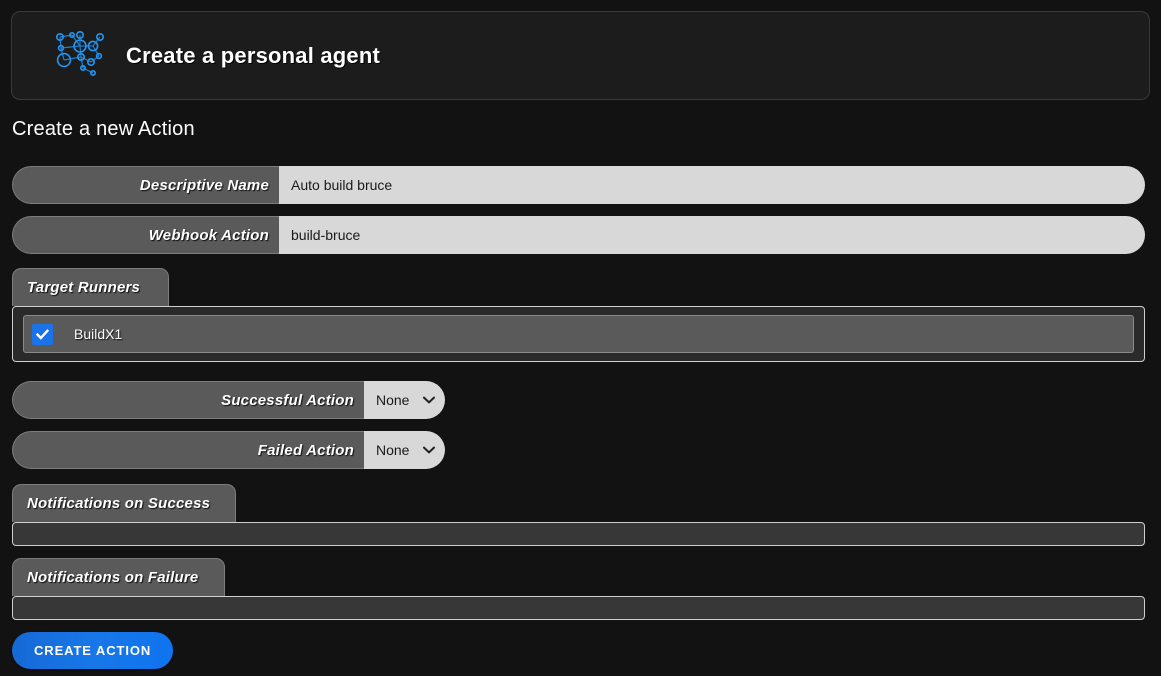 This screenshot has width=1161, height=676. I want to click on successful-action-value: None, so click(393, 400).